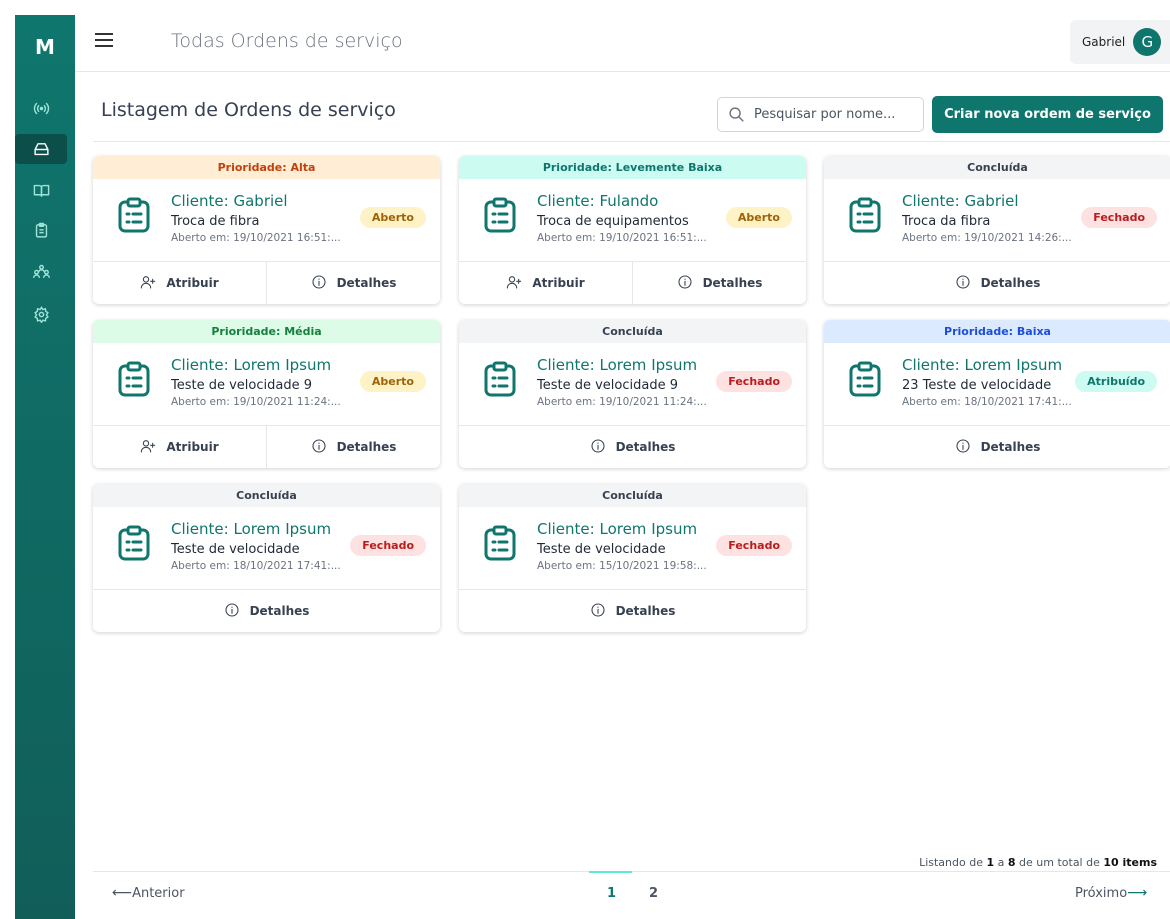 Image resolution: width=1170 pixels, height=919 pixels. Describe the element at coordinates (148, 447) in the screenshot. I see `user-plus-icon` at that location.